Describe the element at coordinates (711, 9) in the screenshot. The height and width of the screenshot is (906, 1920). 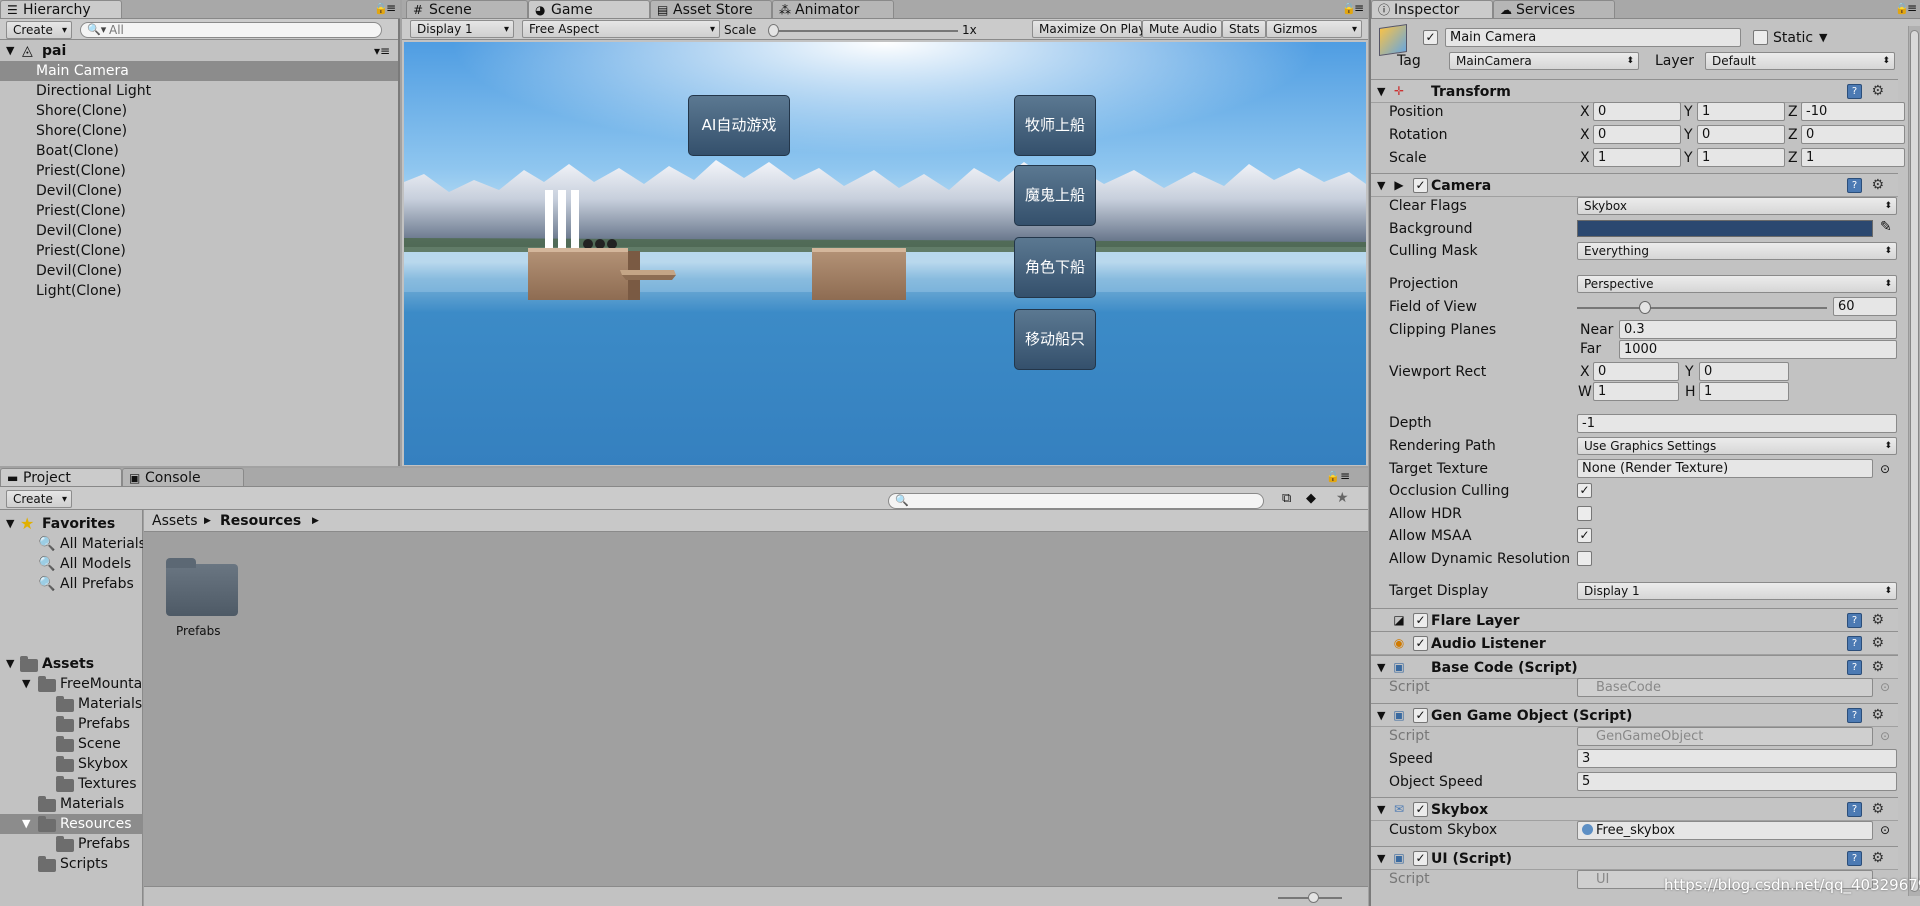
I see `tab-asset-store: ▤ Asset Store` at that location.